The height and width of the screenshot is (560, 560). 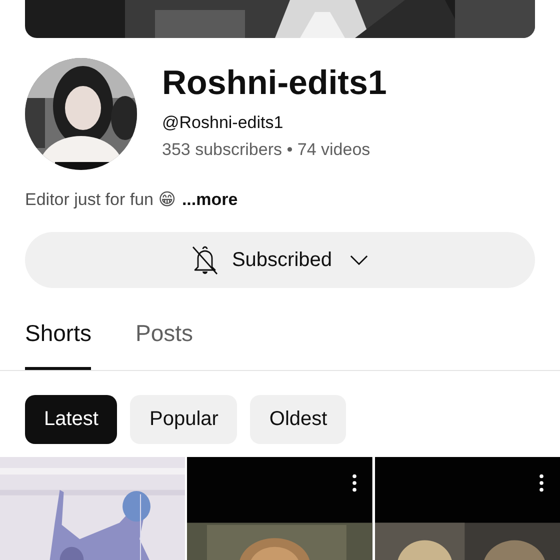 I want to click on channel-description: Editor just for fun 😁, so click(x=100, y=200).